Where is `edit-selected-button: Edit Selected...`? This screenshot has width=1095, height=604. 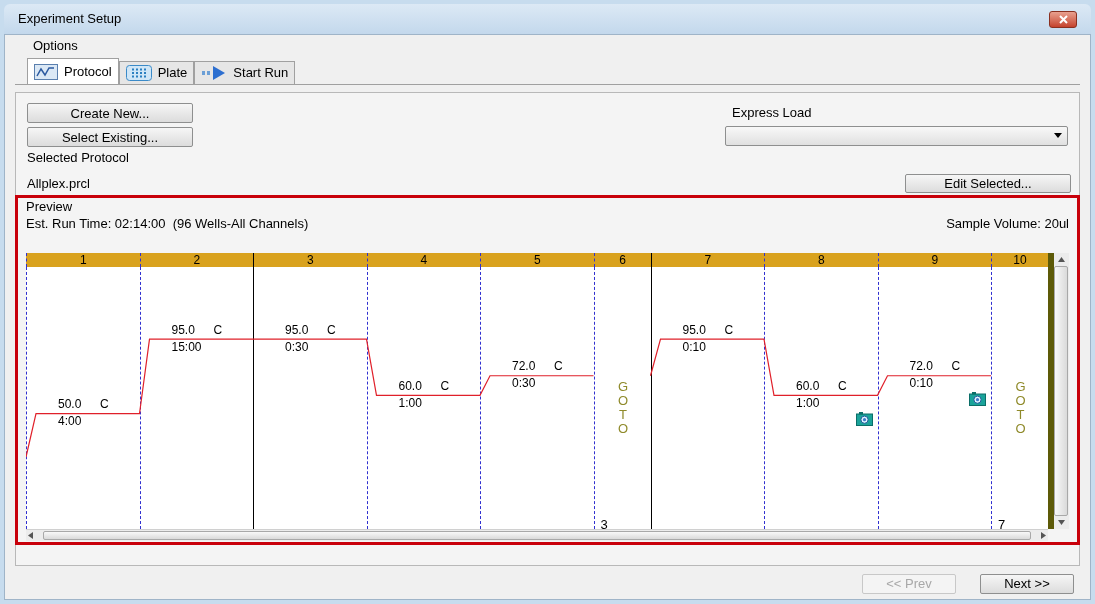 edit-selected-button: Edit Selected... is located at coordinates (988, 183).